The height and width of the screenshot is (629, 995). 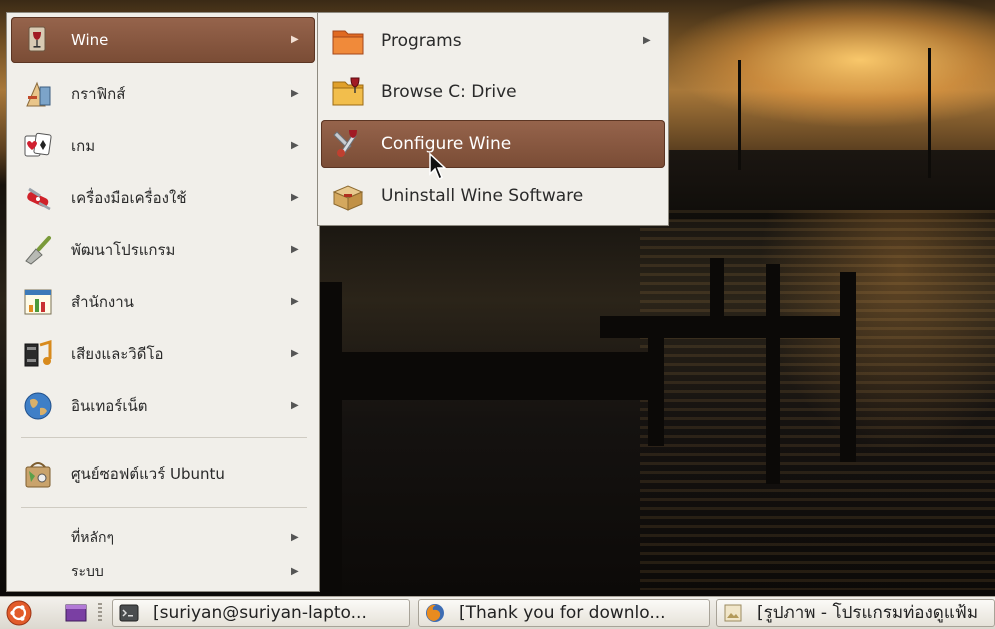 I want to click on menu-item-programming: พัฒนาโปรแกรม ▶, so click(x=163, y=250).